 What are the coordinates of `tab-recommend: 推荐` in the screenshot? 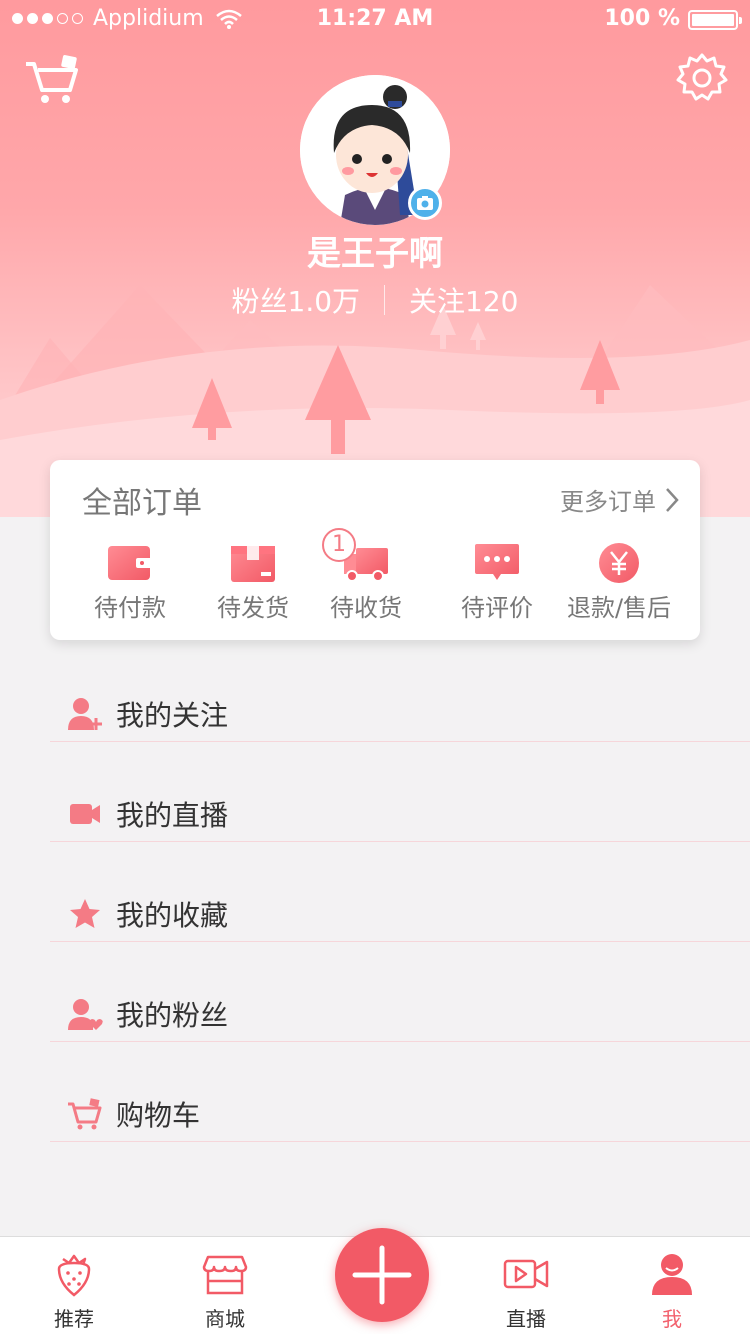 It's located at (74, 1285).